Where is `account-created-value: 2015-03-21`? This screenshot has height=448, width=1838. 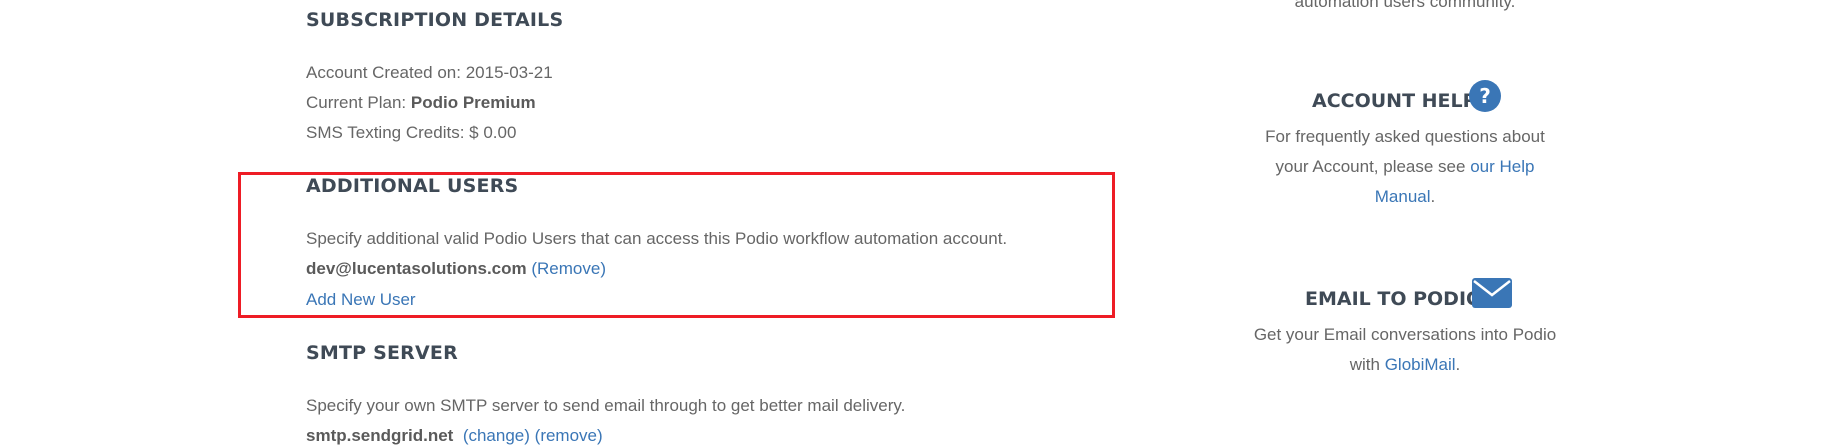 account-created-value: 2015-03-21 is located at coordinates (509, 72).